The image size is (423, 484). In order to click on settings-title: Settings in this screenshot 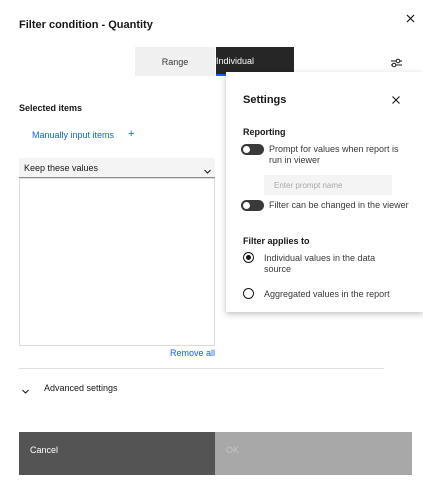, I will do `click(265, 100)`.